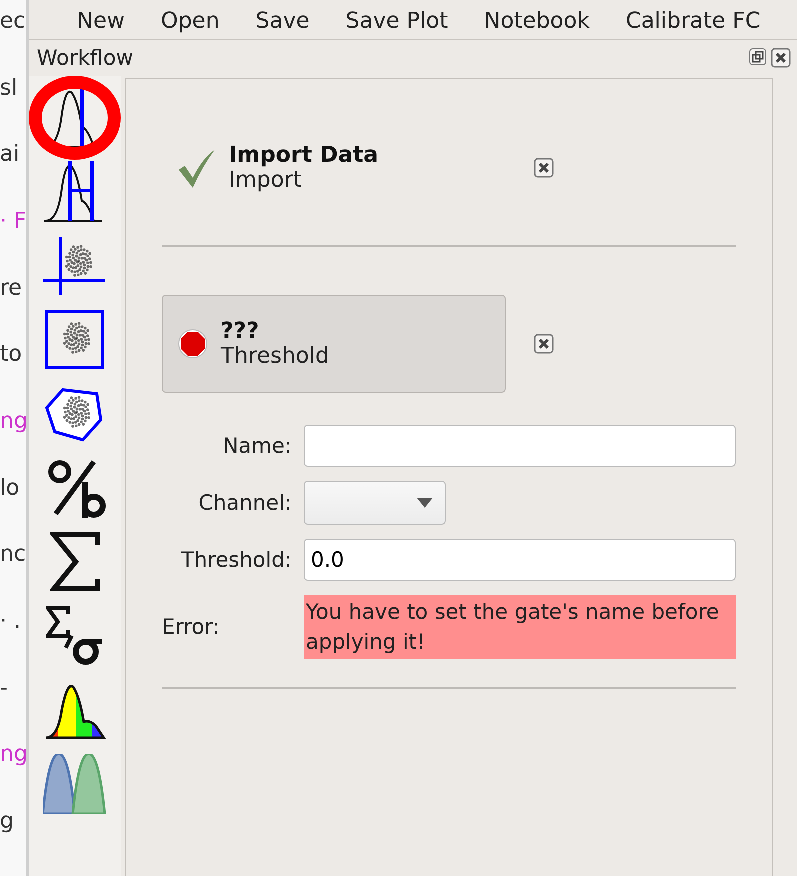 The height and width of the screenshot is (876, 797). Describe the element at coordinates (13, 222) in the screenshot. I see `cut-off-text: · F` at that location.